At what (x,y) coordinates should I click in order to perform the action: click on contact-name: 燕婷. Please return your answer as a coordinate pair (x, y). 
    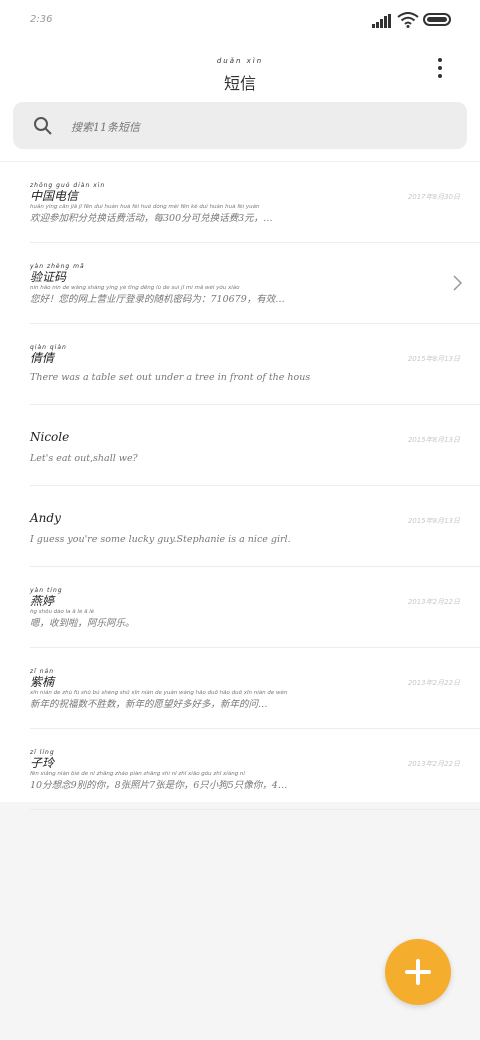
    Looking at the image, I should click on (42, 601).